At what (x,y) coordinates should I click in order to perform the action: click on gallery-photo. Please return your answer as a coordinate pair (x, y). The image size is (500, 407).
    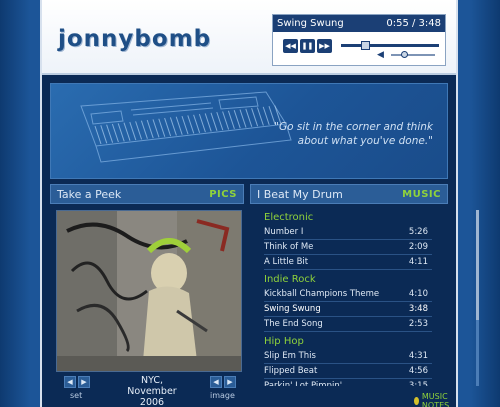
    Looking at the image, I should click on (149, 291).